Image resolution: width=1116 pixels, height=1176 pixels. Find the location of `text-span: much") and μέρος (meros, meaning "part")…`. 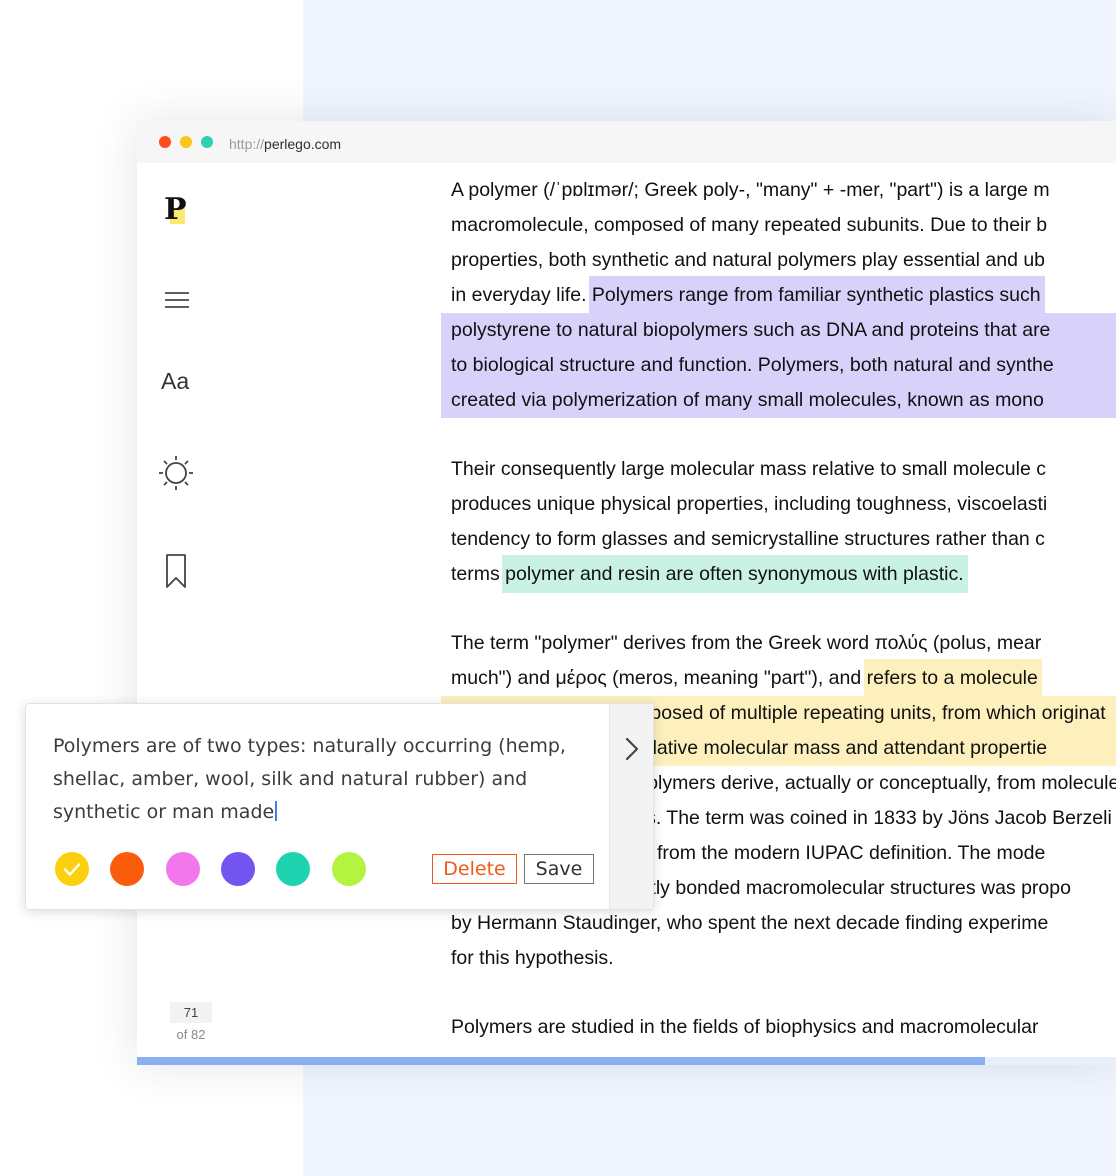

text-span: much") and μέρος (meros, meaning "part")… is located at coordinates (659, 678).